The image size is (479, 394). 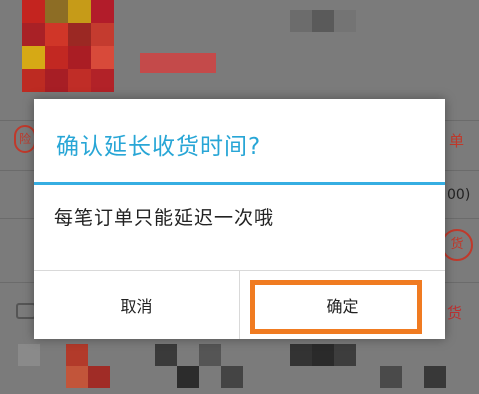 I want to click on bg-label: 货, so click(x=455, y=313).